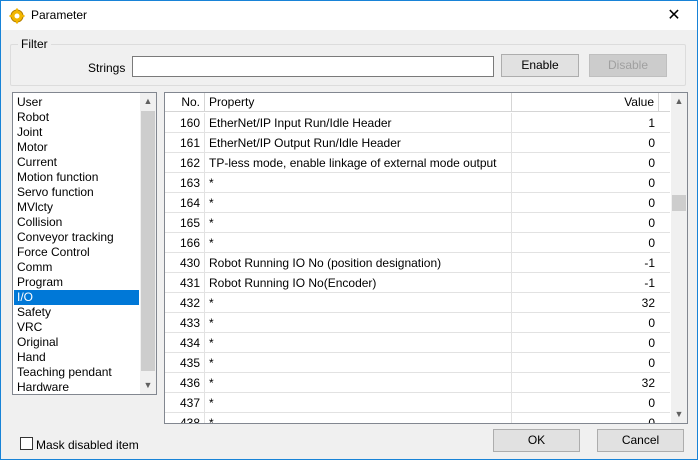 Image resolution: width=698 pixels, height=460 pixels. What do you see at coordinates (76, 267) in the screenshot?
I see `category-item: Comm` at bounding box center [76, 267].